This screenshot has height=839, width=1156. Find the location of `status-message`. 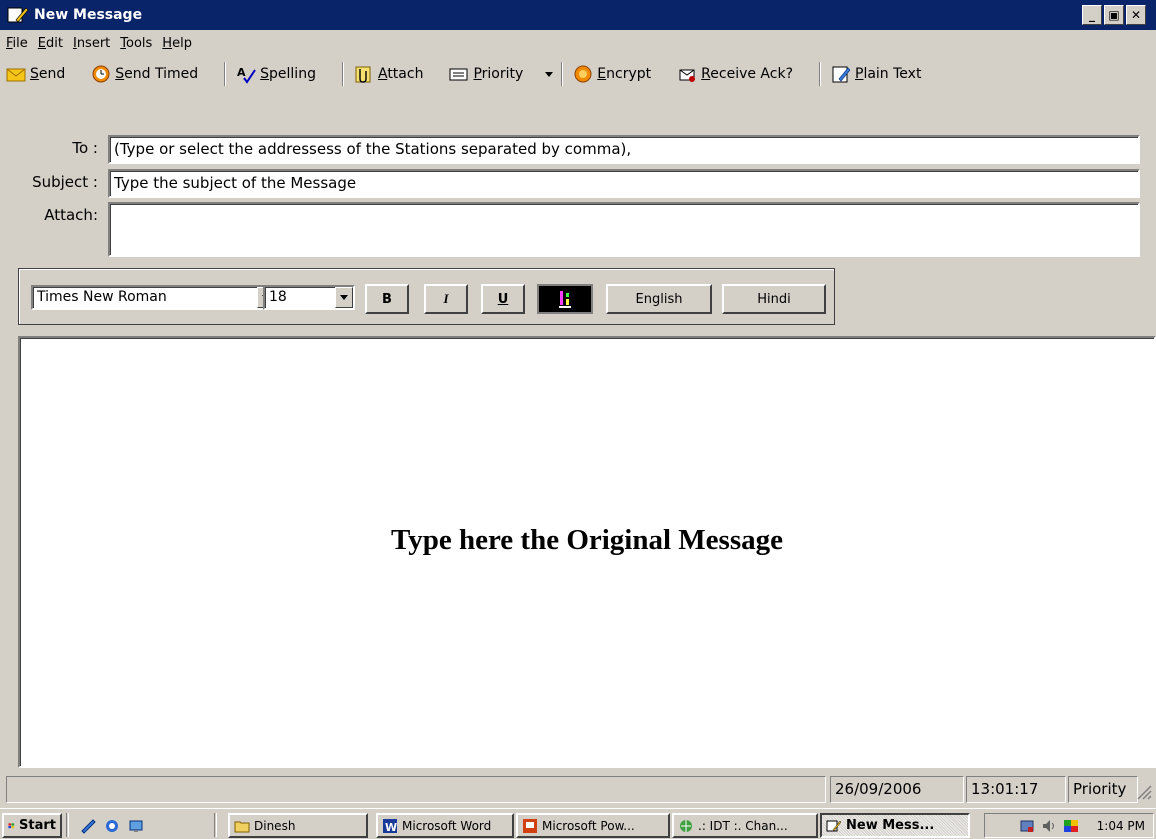

status-message is located at coordinates (416, 789).